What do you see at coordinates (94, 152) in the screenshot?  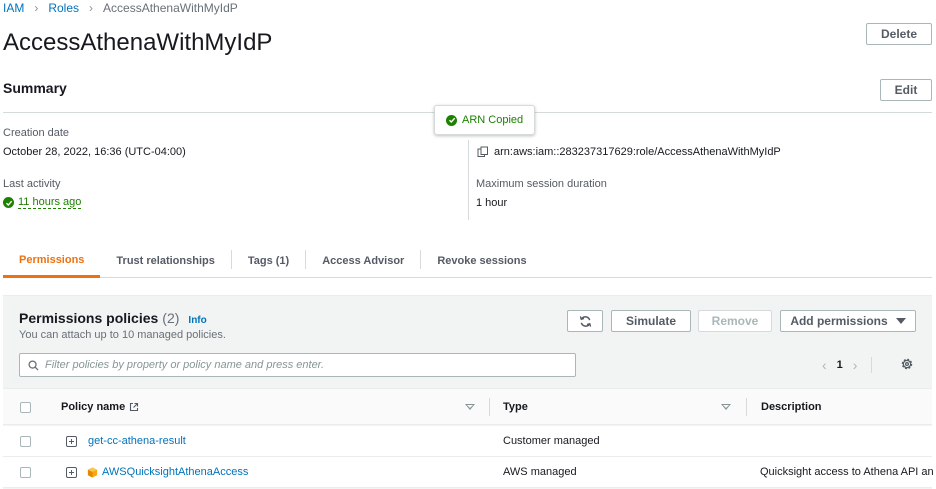 I see `creation-date-value: October 28, 2022, 16:36 (UTC-04:00)` at bounding box center [94, 152].